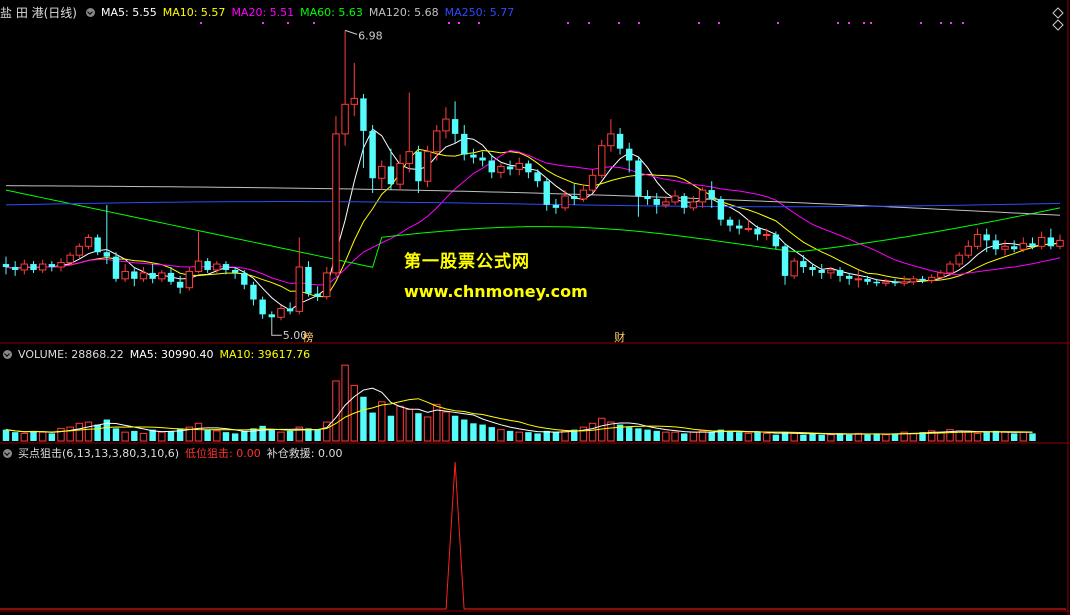 This screenshot has height=615, width=1070. I want to click on watermark-url: www.chnmoney.com, so click(496, 291).